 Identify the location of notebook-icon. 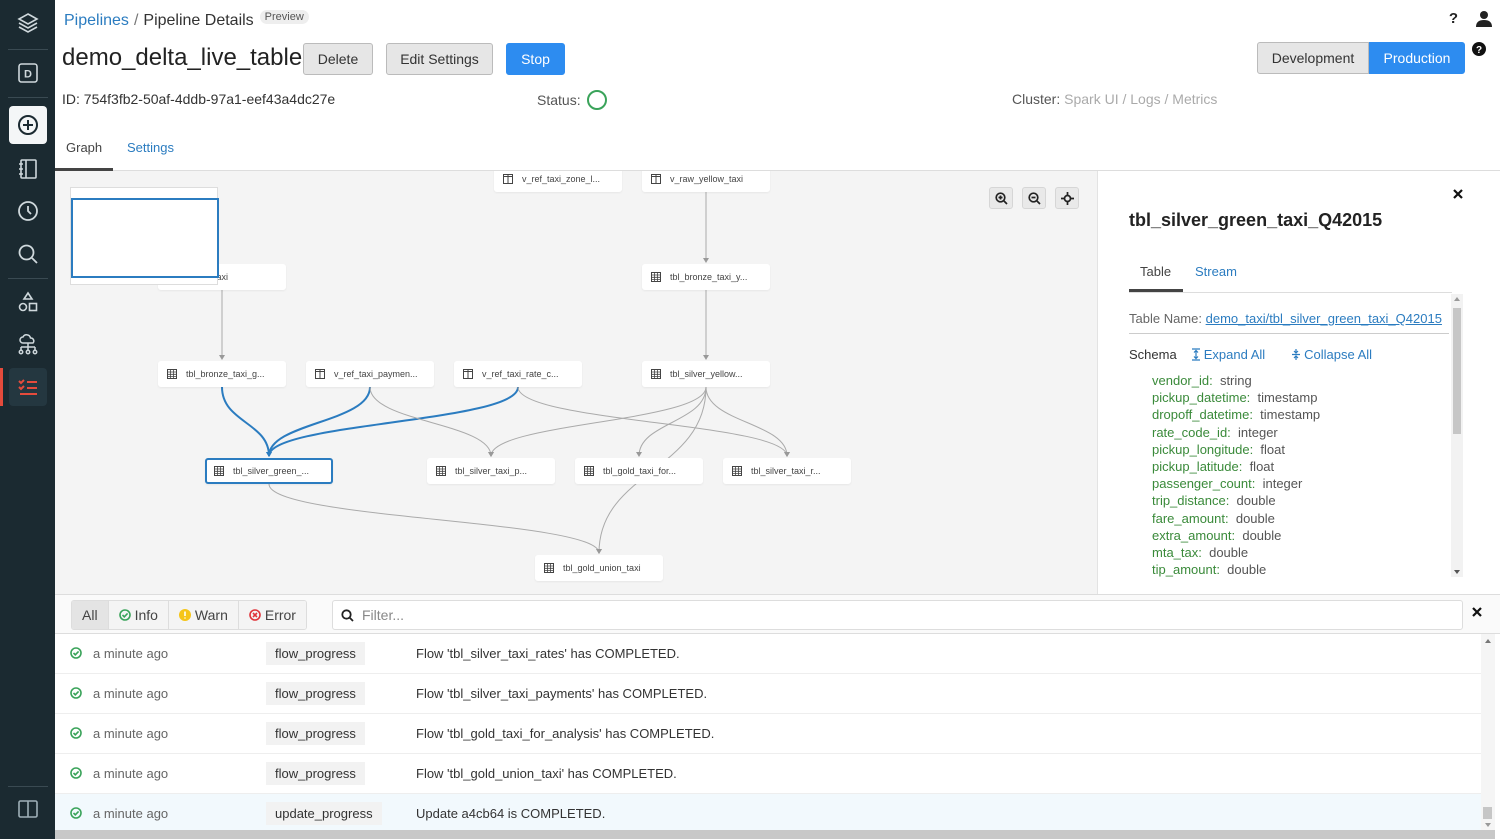
(28, 169).